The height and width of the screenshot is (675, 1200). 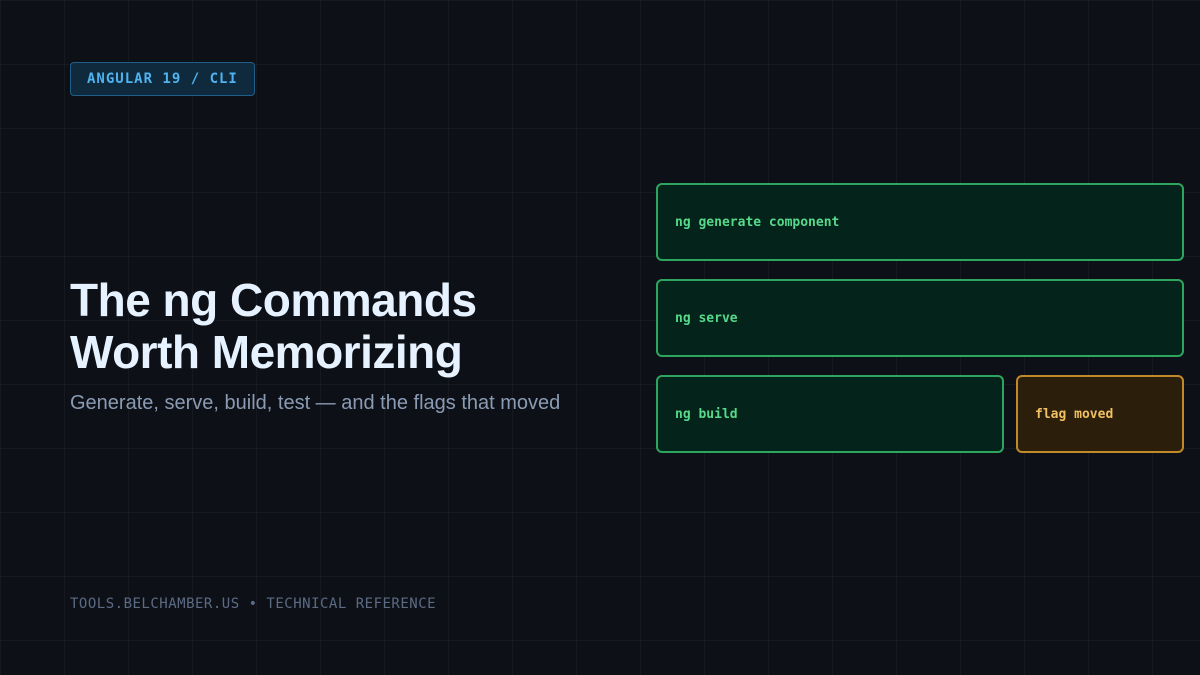 What do you see at coordinates (920, 318) in the screenshot?
I see `command-card-serve: ng serve` at bounding box center [920, 318].